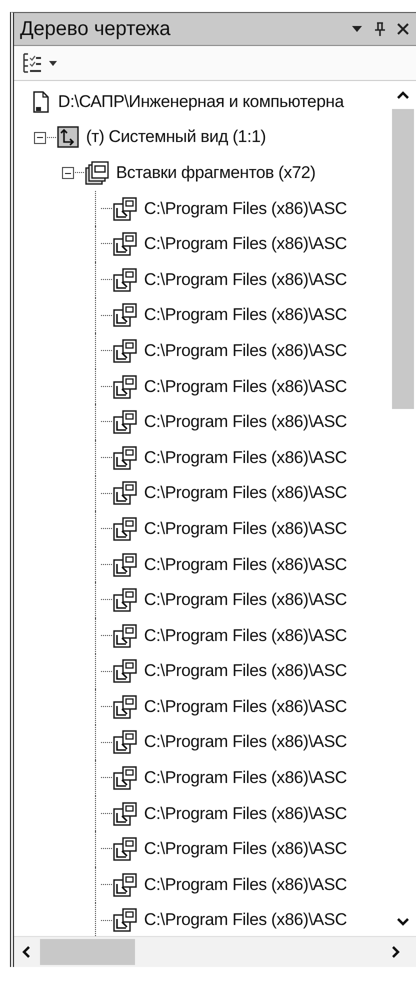 The height and width of the screenshot is (983, 416). What do you see at coordinates (403, 922) in the screenshot?
I see `scroll-down-icon` at bounding box center [403, 922].